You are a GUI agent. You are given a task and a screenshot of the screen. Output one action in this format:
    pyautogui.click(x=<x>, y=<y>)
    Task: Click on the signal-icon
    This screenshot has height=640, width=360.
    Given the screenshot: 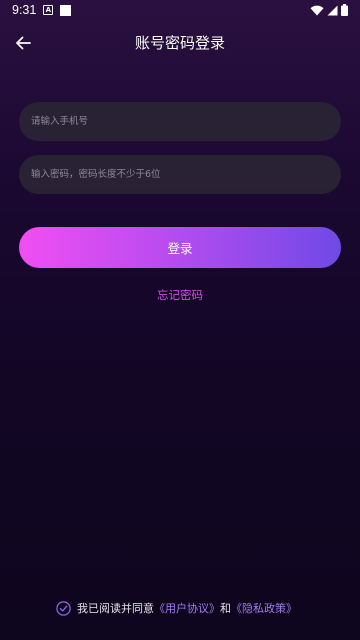 What is the action you would take?
    pyautogui.click(x=332, y=10)
    